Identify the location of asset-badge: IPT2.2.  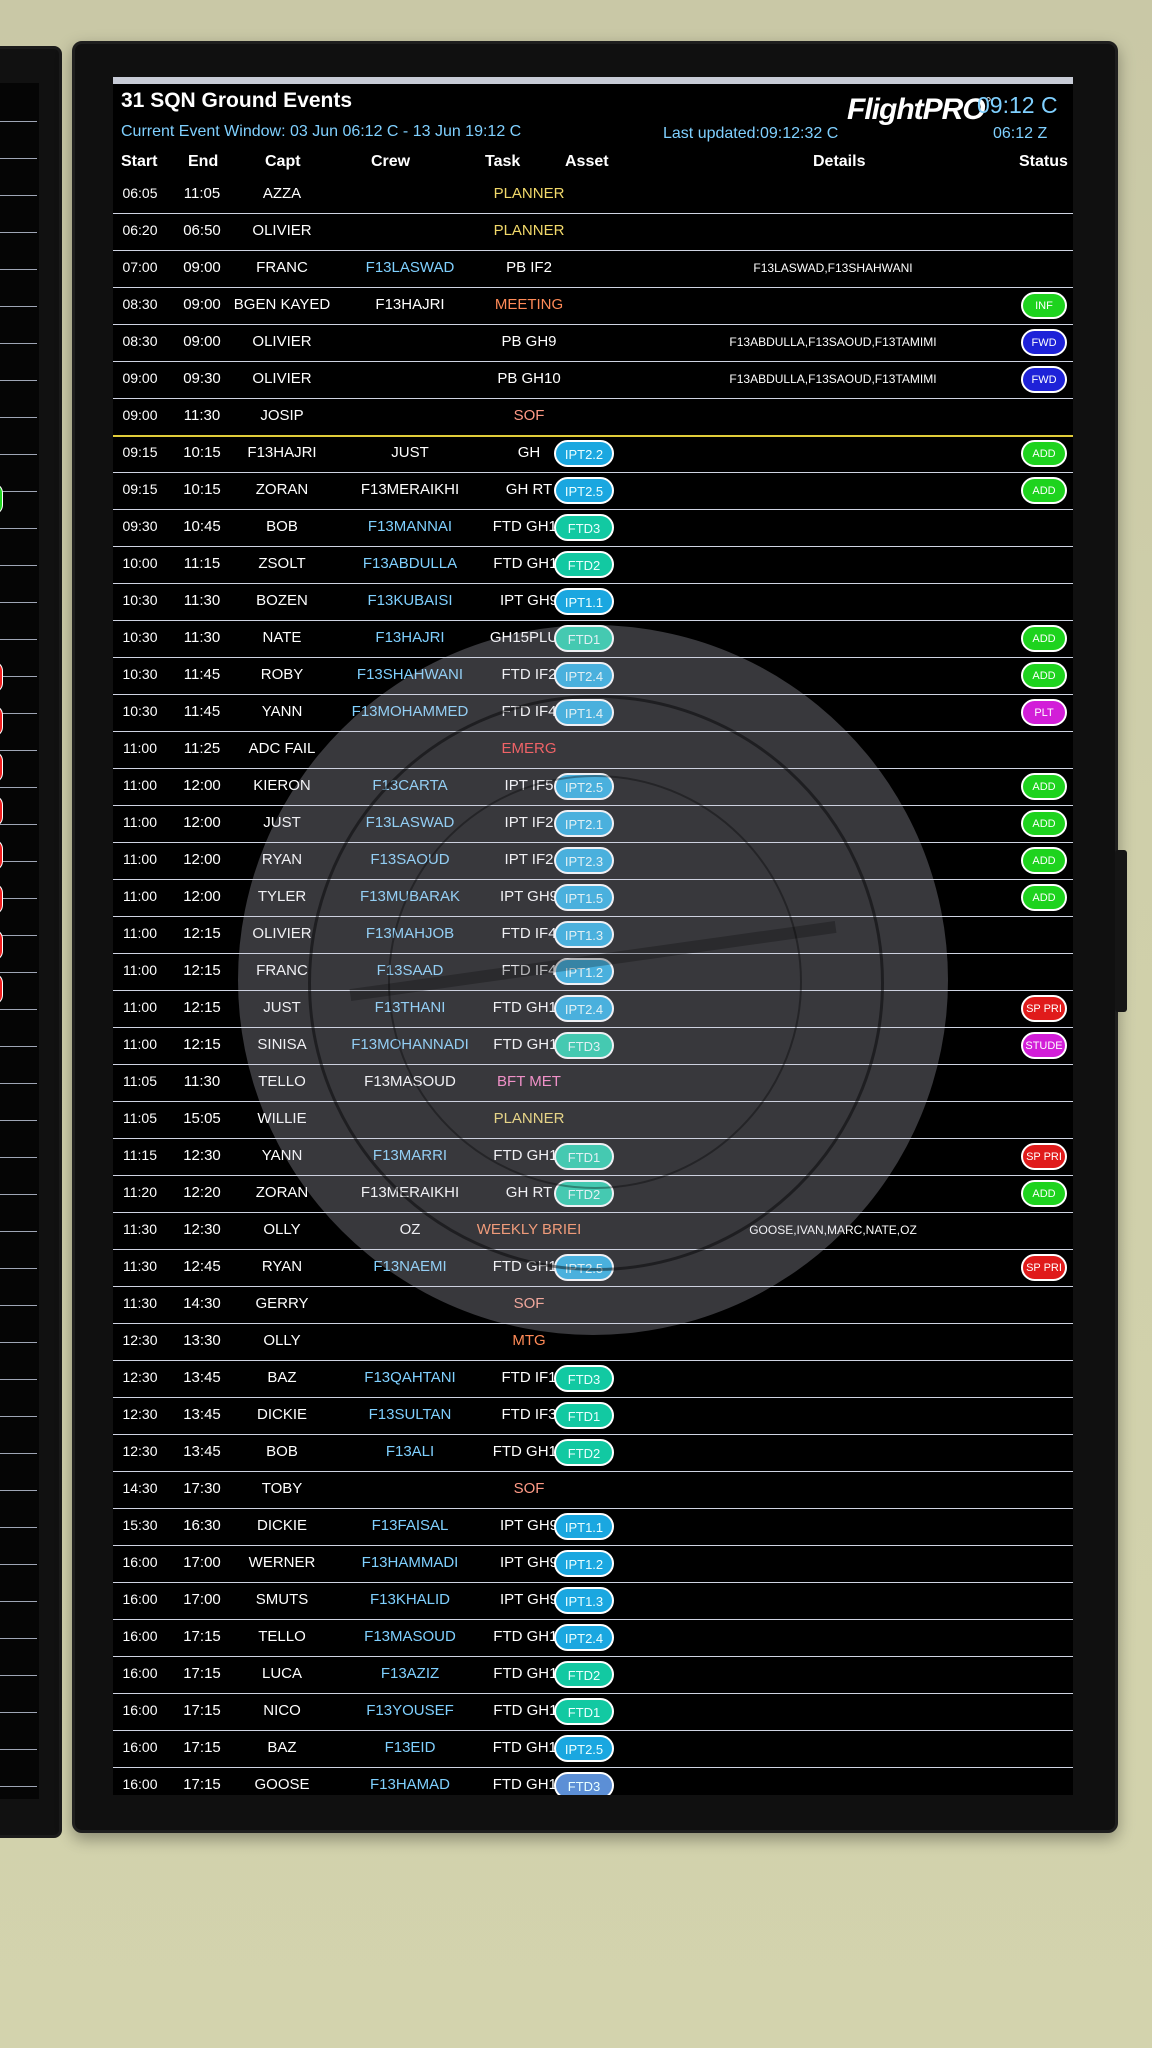
(584, 453).